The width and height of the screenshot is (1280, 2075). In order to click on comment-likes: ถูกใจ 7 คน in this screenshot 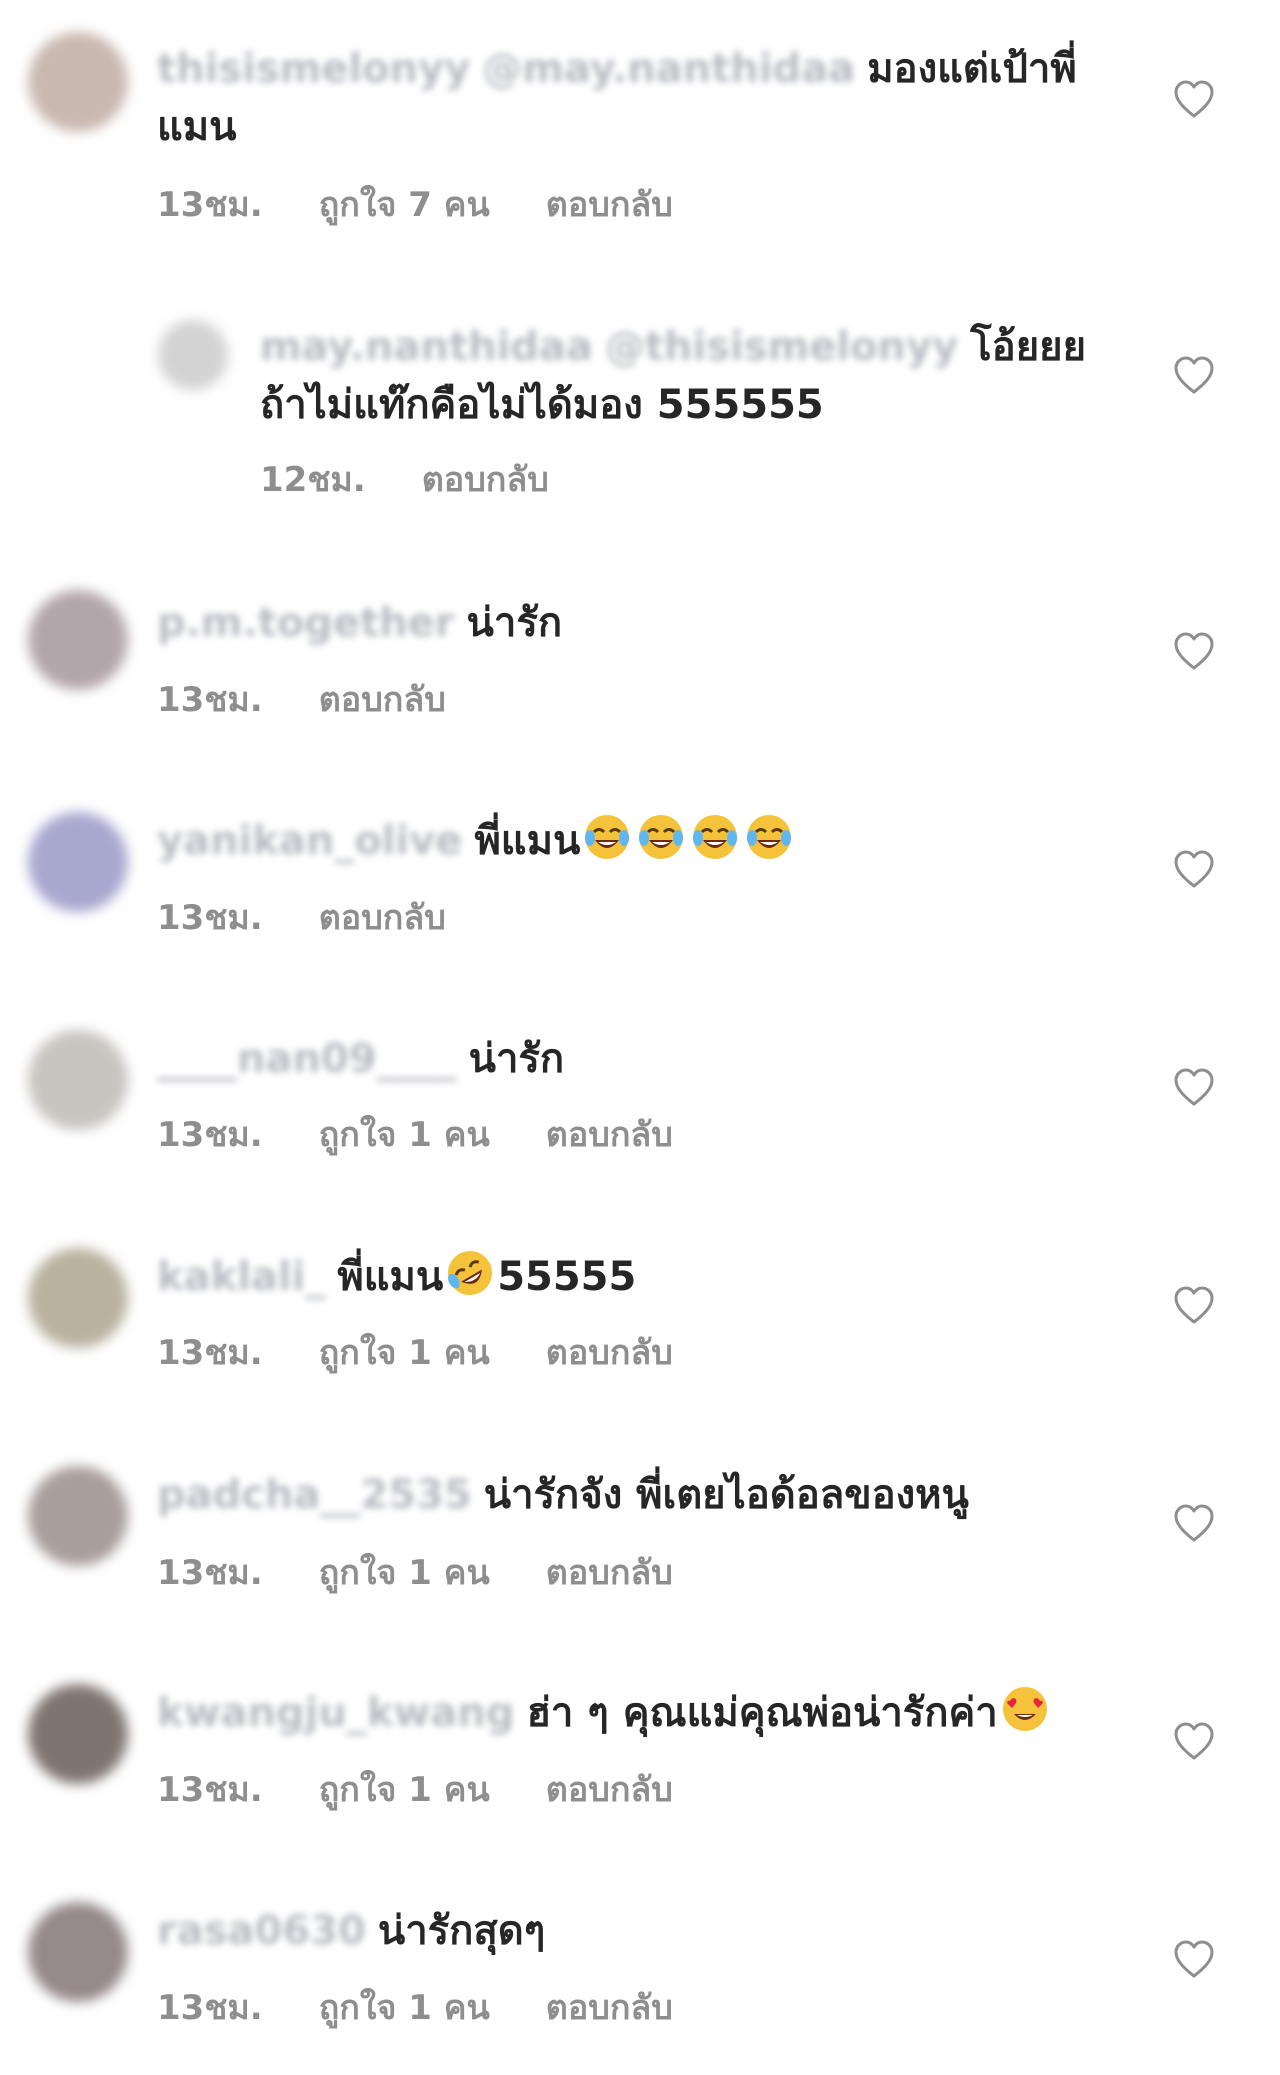, I will do `click(404, 205)`.